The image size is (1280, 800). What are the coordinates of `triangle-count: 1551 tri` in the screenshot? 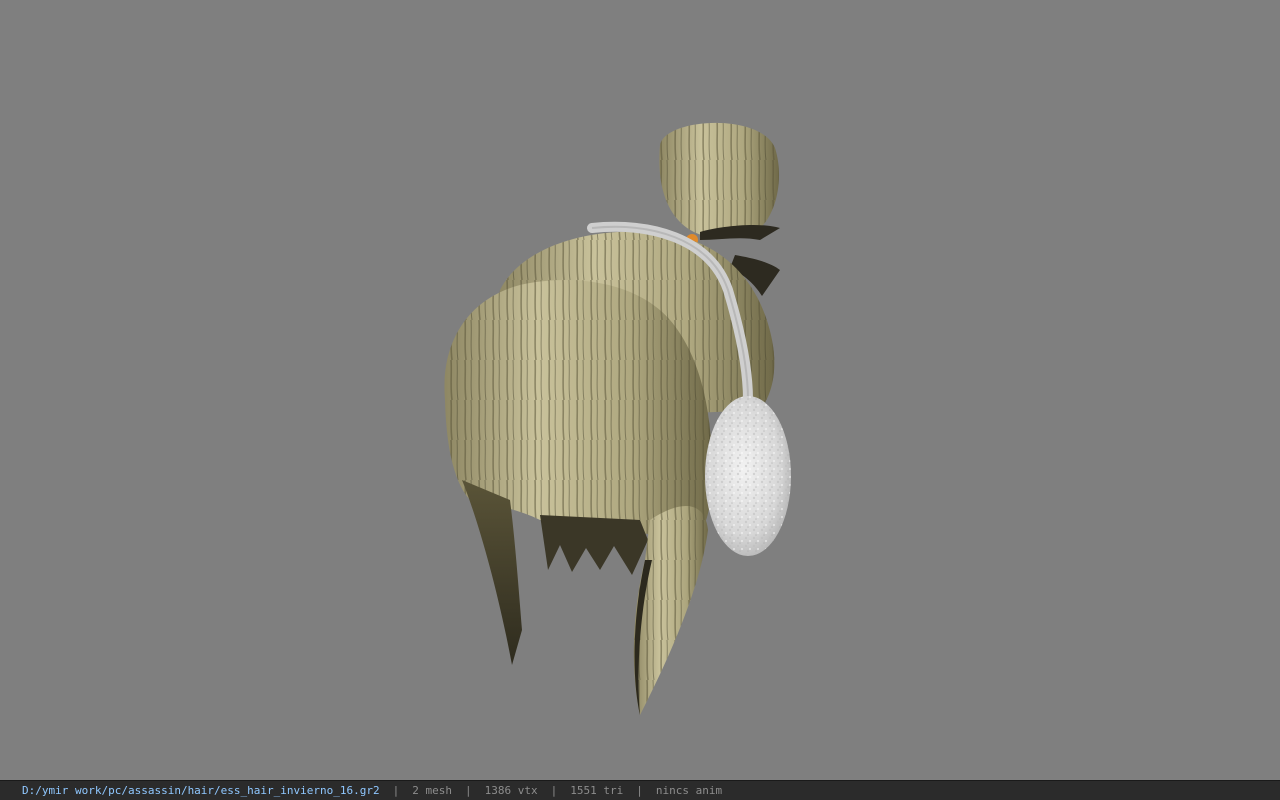 It's located at (597, 790).